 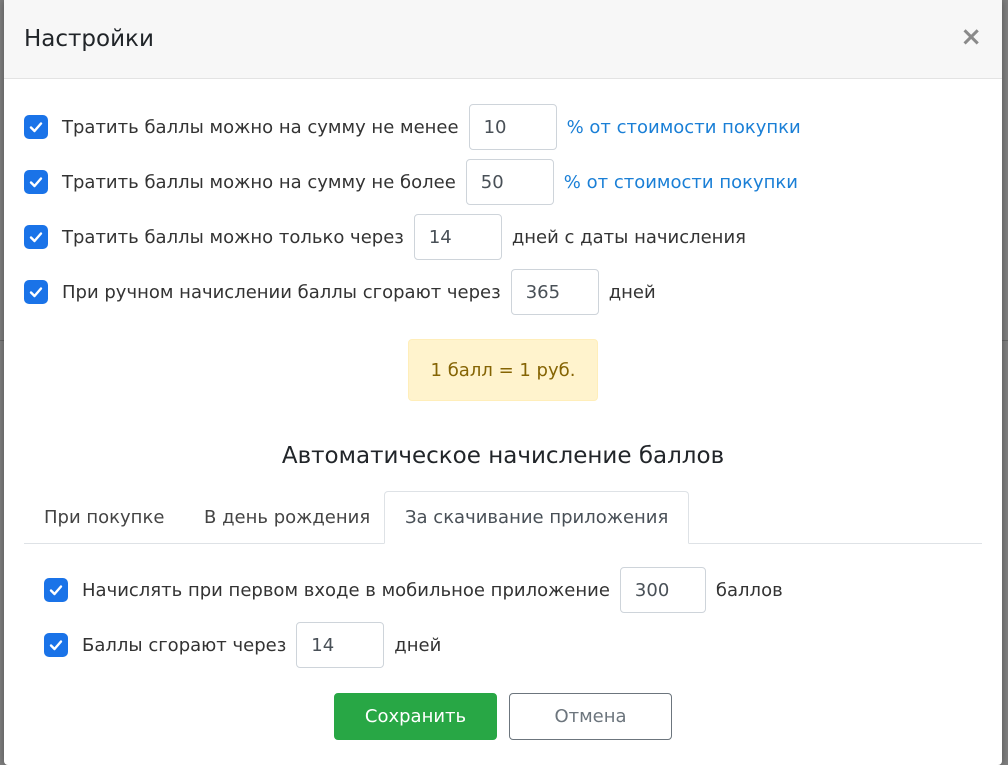 I want to click on min-spend-input, so click(x=512, y=127).